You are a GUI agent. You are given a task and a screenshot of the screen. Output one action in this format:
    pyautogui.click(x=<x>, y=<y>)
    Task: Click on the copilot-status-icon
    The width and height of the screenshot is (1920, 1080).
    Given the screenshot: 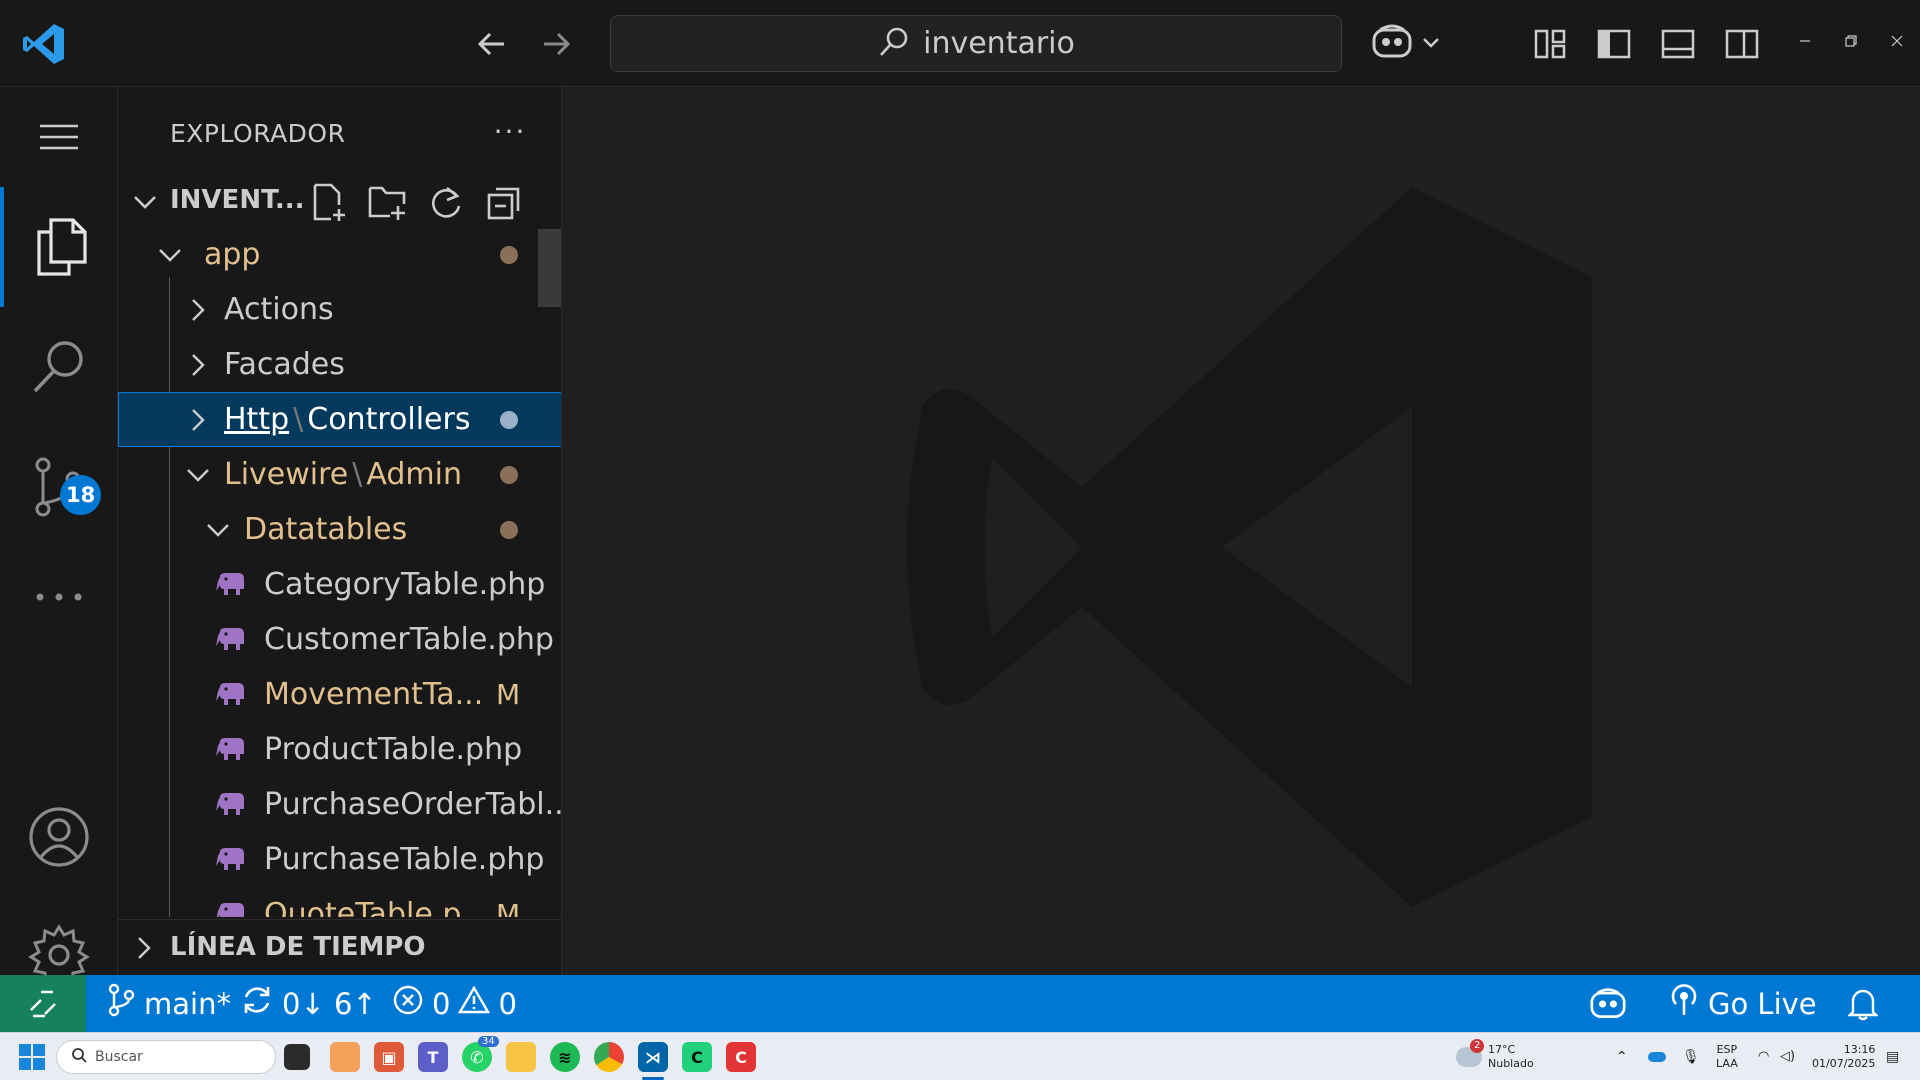 What is the action you would take?
    pyautogui.click(x=1608, y=1003)
    